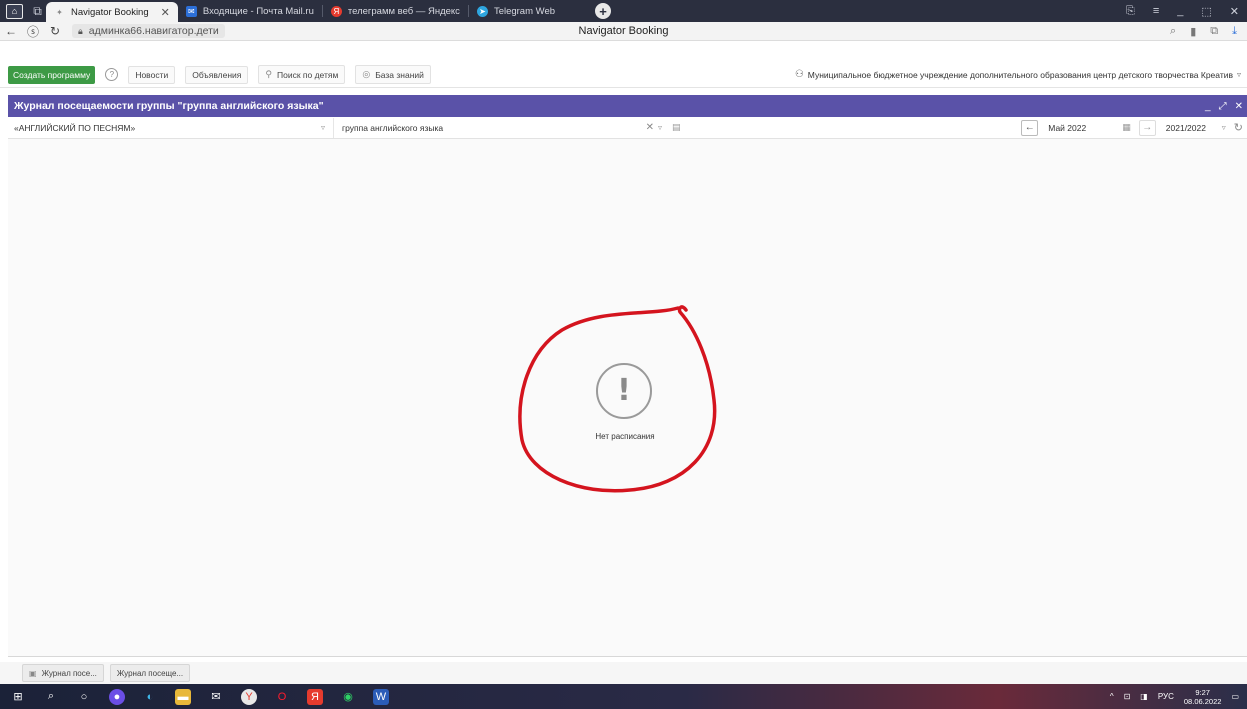 The image size is (1247, 709). I want to click on date-navigation: ← Май 2022 ▦ → 2021/2022 ▿ ↻, so click(1134, 127).